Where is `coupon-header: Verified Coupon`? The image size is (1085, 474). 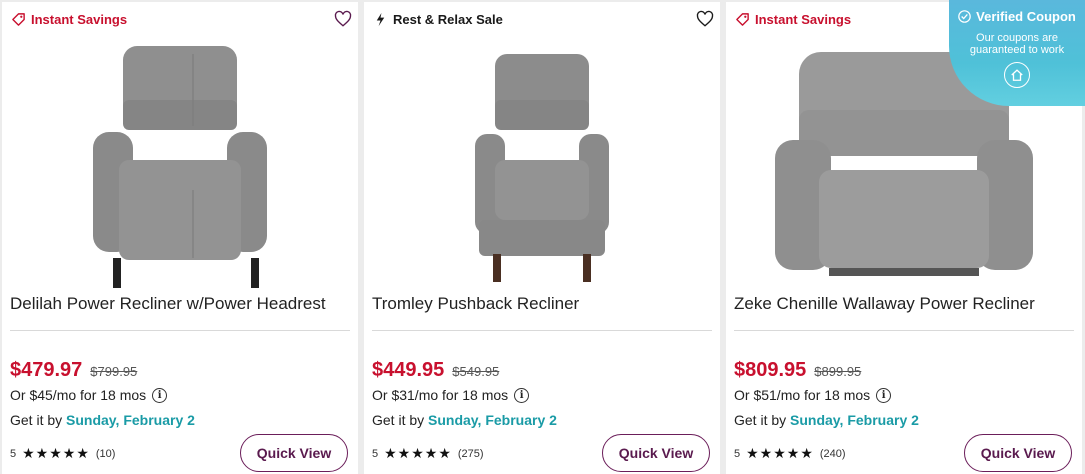
coupon-header: Verified Coupon is located at coordinates (1017, 16).